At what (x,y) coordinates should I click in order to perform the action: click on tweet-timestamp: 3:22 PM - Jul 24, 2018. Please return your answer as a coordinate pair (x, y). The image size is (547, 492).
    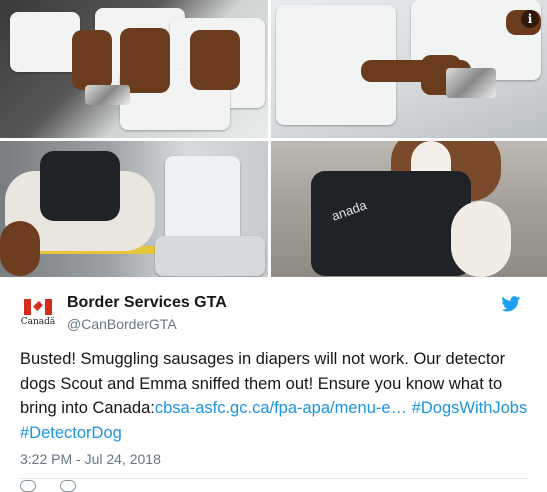
    Looking at the image, I should click on (90, 459).